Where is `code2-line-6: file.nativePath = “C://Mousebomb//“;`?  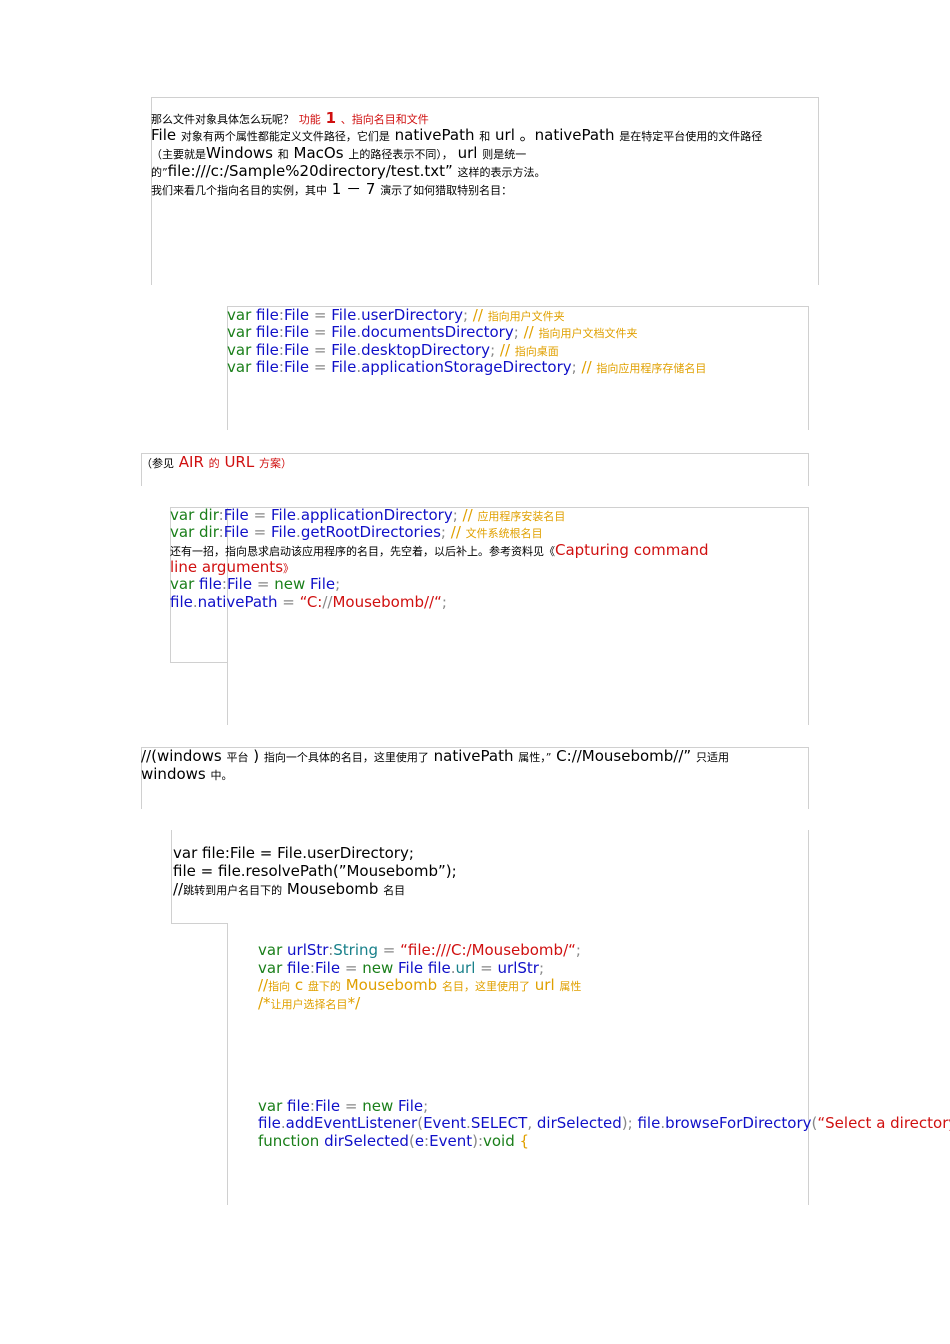
code2-line-6: file.nativePath = “C://Mousebomb//“; is located at coordinates (308, 602).